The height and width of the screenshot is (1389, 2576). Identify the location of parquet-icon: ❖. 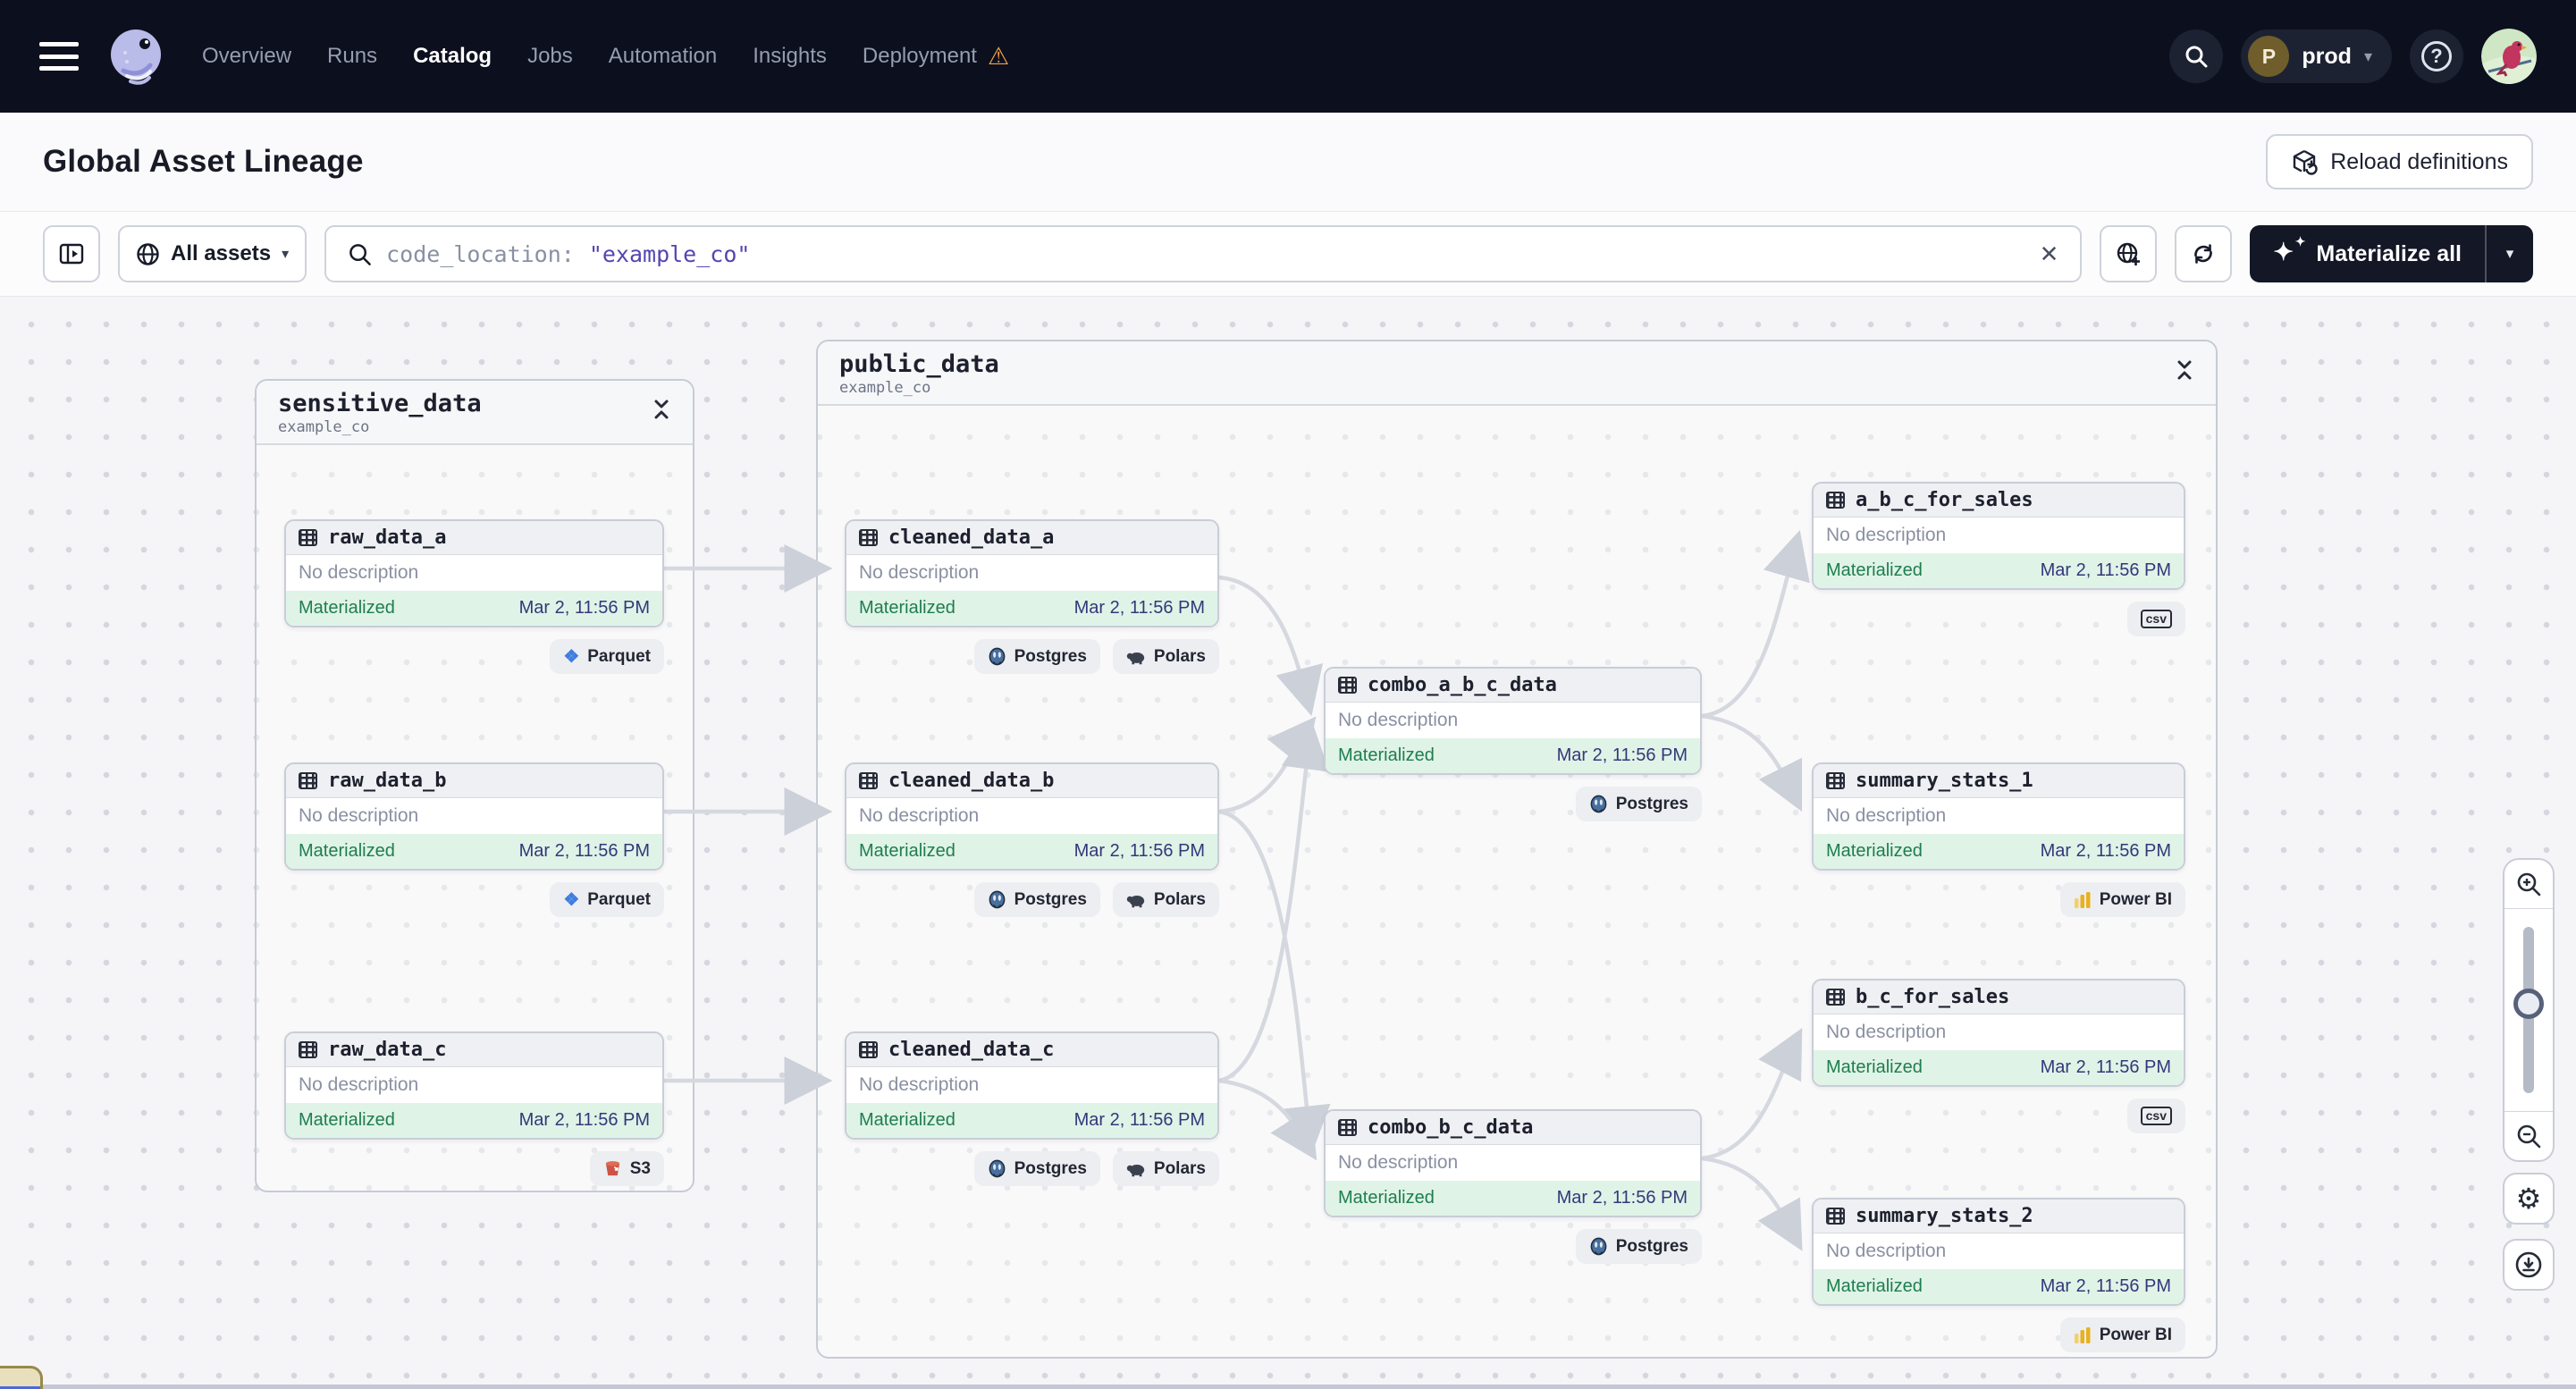
(572, 900).